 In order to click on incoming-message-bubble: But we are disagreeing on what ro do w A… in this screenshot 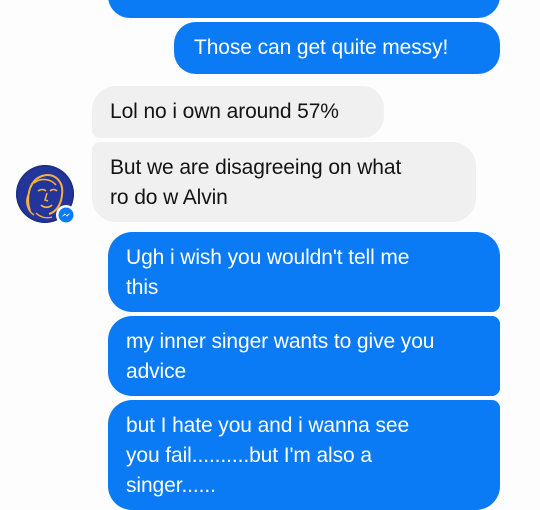, I will do `click(284, 182)`.